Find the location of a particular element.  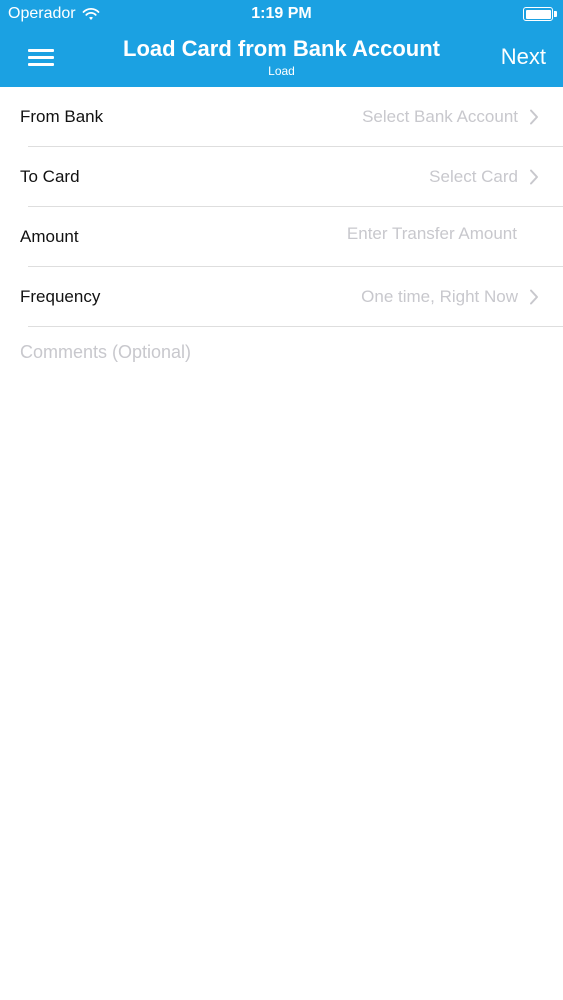

status-bar: Operador 1:19 PM is located at coordinates (281, 15).